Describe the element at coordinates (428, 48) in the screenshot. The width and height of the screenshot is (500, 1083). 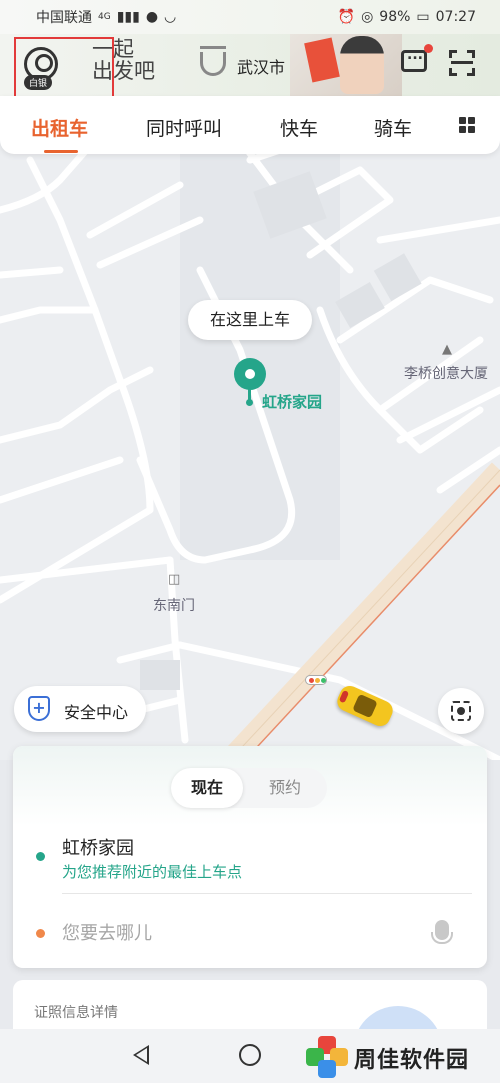
I see `unread-dot` at that location.